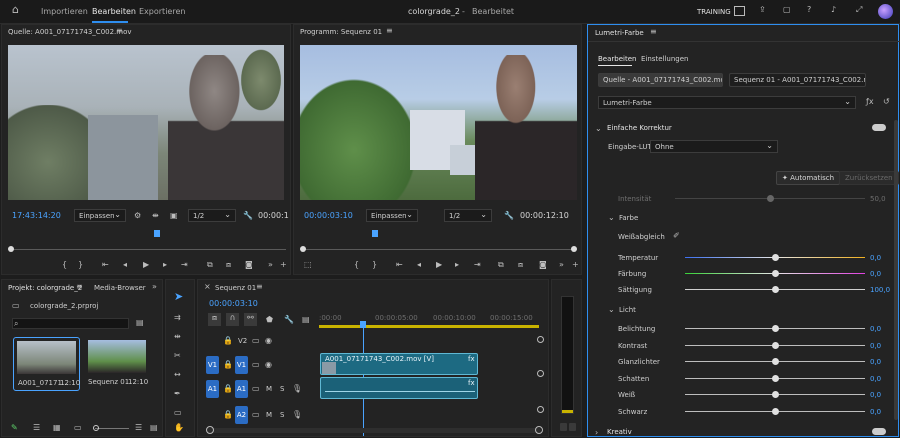 The image size is (900, 438). I want to click on source-fit-select: Einpassen, so click(100, 215).